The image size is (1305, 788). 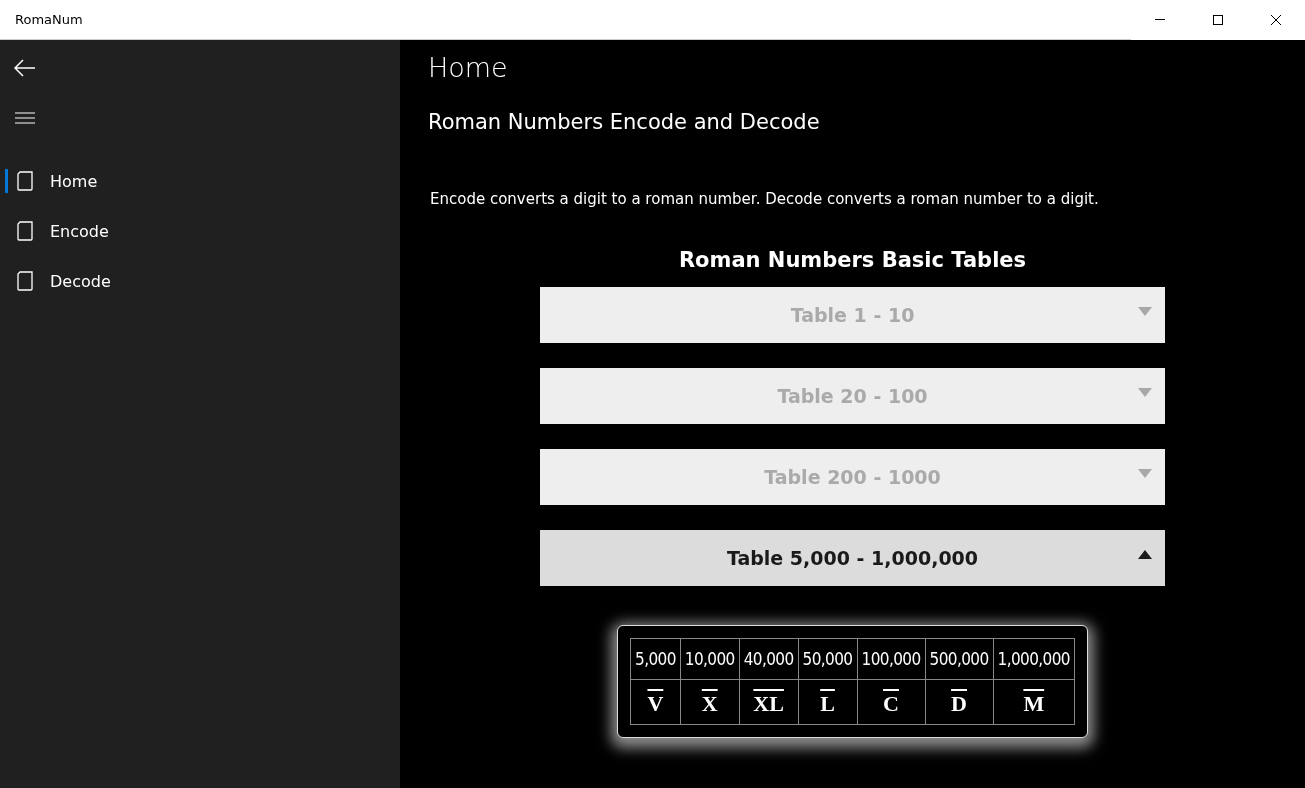 I want to click on table-cell: 50,000, so click(x=827, y=659).